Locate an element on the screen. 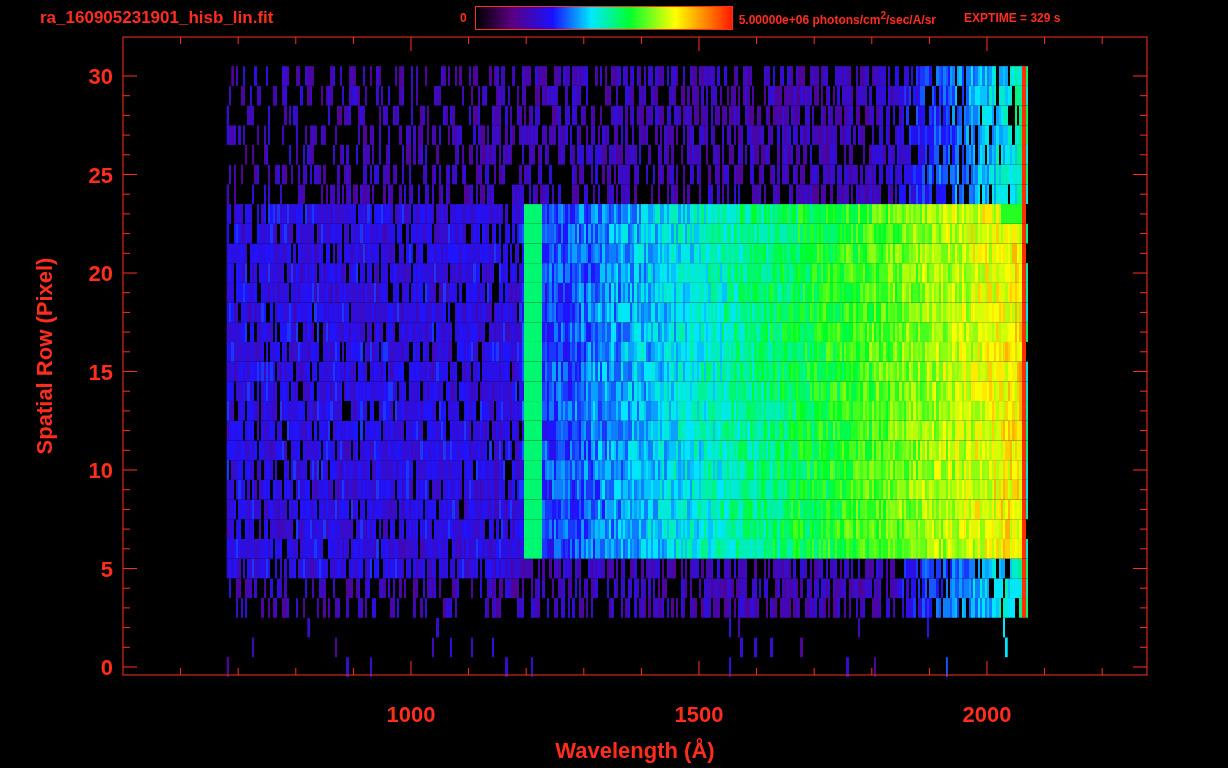 The image size is (1228, 768). exposure-time: EXPTIME = 329 s is located at coordinates (1012, 18).